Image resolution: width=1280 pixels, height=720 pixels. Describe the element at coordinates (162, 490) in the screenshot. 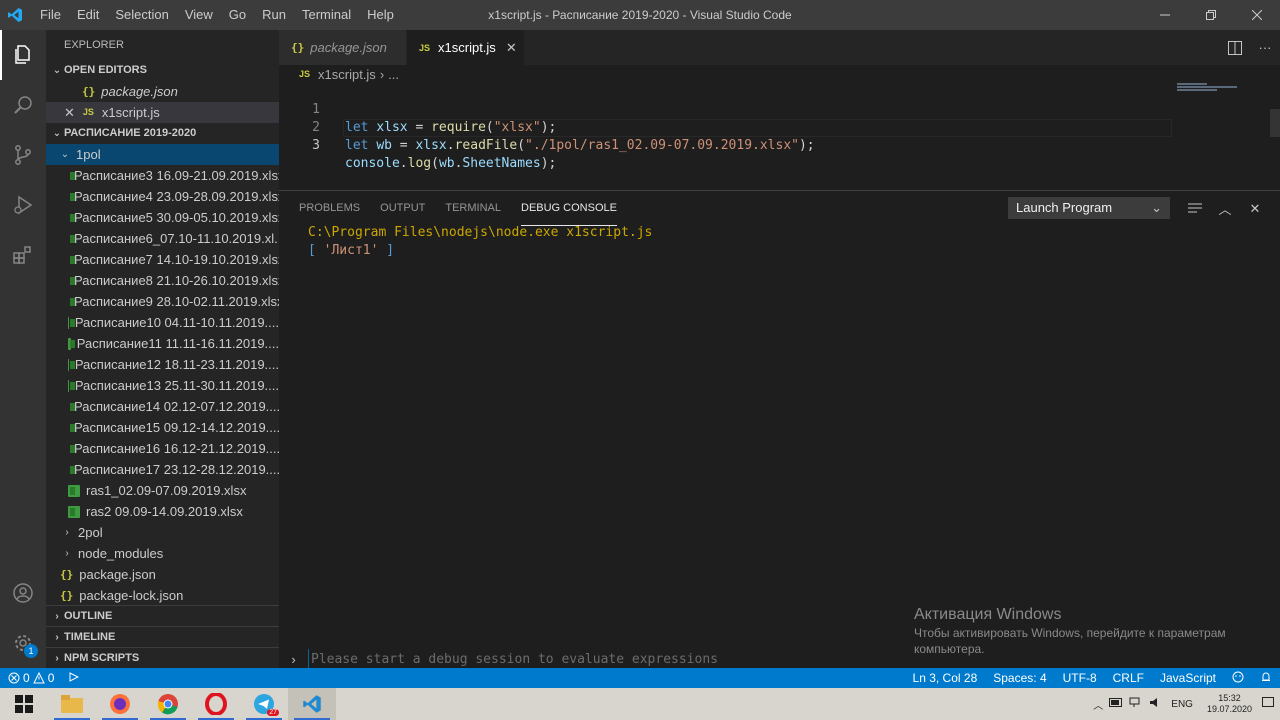

I see `list-item: ras1_02.09-07.09.2019.xlsx` at that location.